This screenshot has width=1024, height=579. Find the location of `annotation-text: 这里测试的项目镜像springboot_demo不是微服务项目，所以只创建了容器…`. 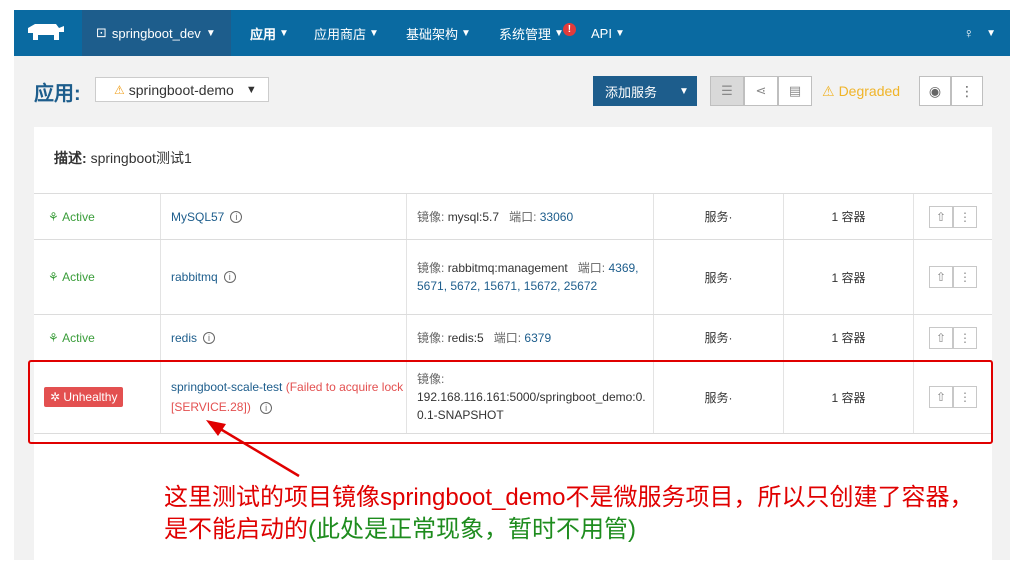

annotation-text: 这里测试的项目镜像springboot_demo不是微服务项目，所以只创建了容器… is located at coordinates (579, 514).